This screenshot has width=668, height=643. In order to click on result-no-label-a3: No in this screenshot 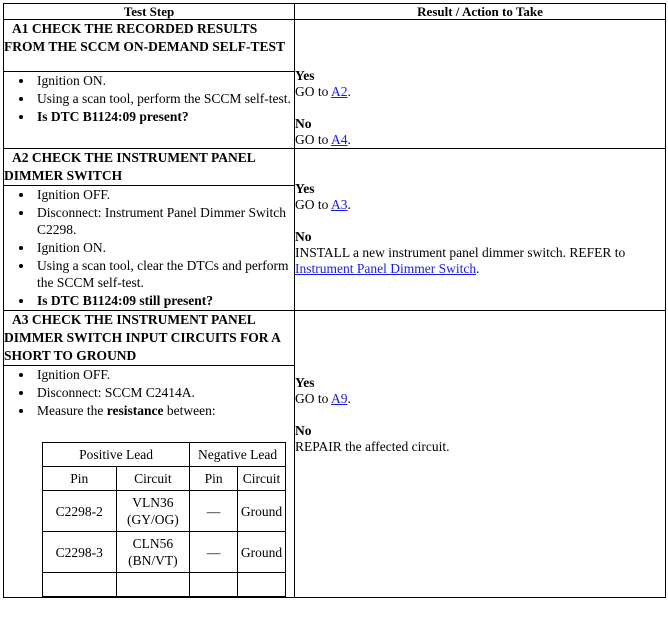, I will do `click(303, 430)`.